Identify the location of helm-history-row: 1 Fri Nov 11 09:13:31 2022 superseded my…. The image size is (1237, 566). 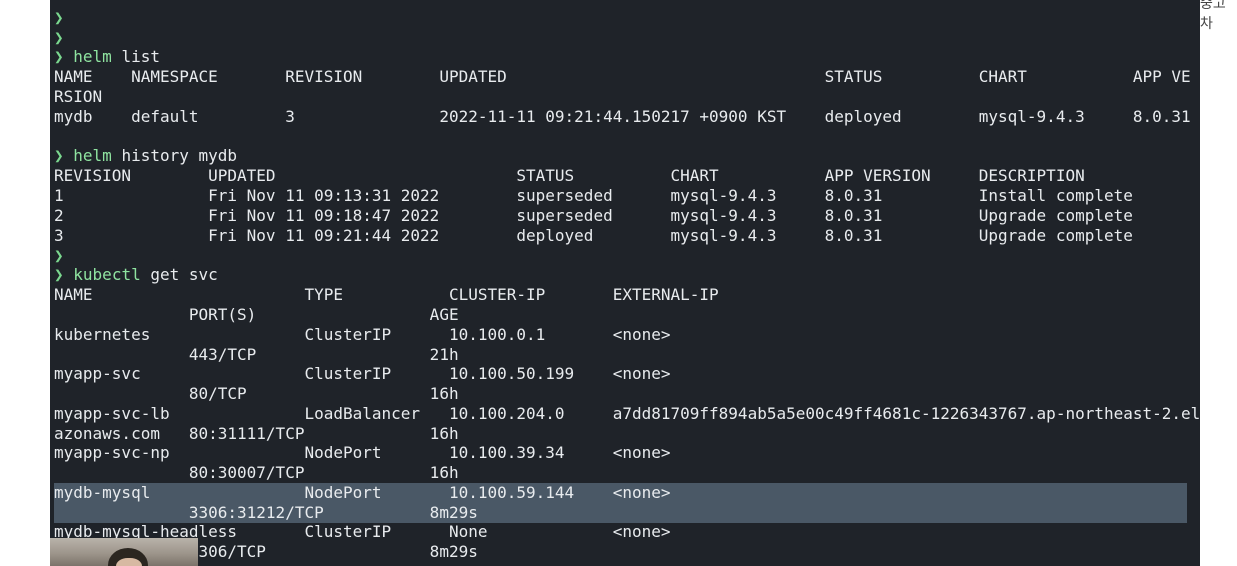
(593, 195).